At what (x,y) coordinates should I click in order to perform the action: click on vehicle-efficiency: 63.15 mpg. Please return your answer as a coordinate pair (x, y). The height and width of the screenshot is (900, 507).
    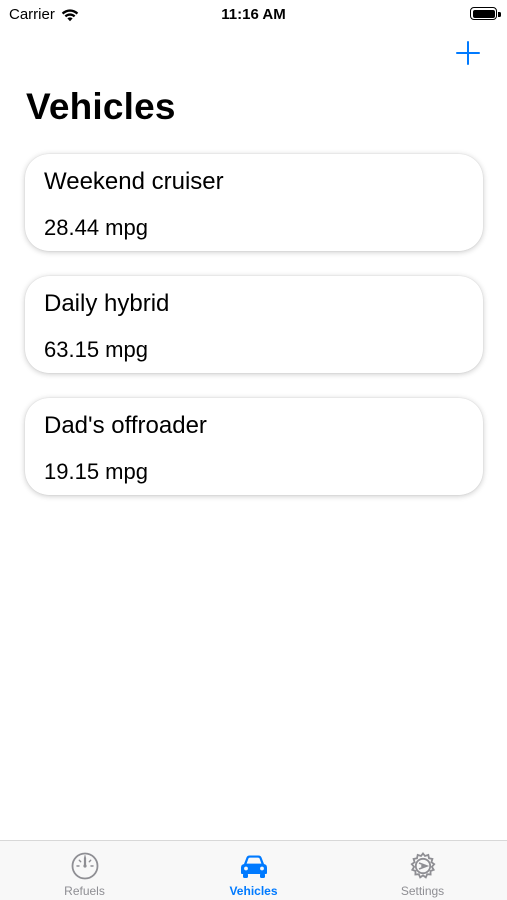
    Looking at the image, I should click on (96, 349).